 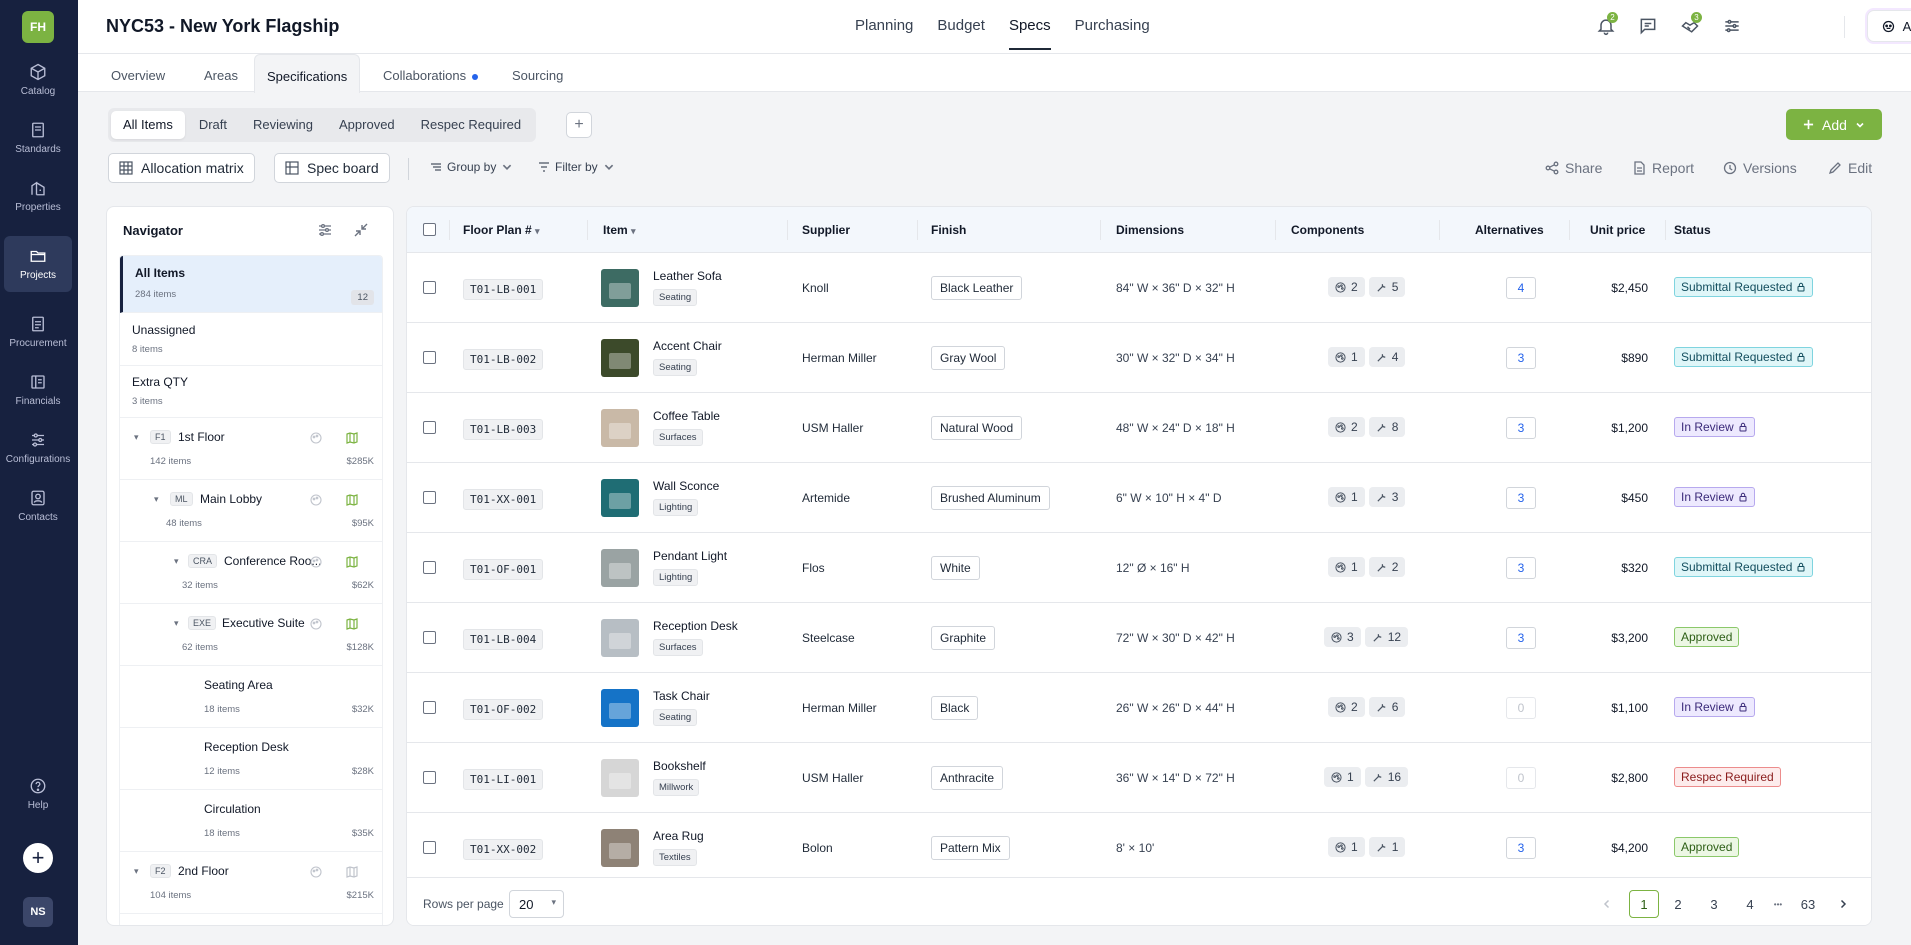 I want to click on status-tab-approved: Approved, so click(x=367, y=125).